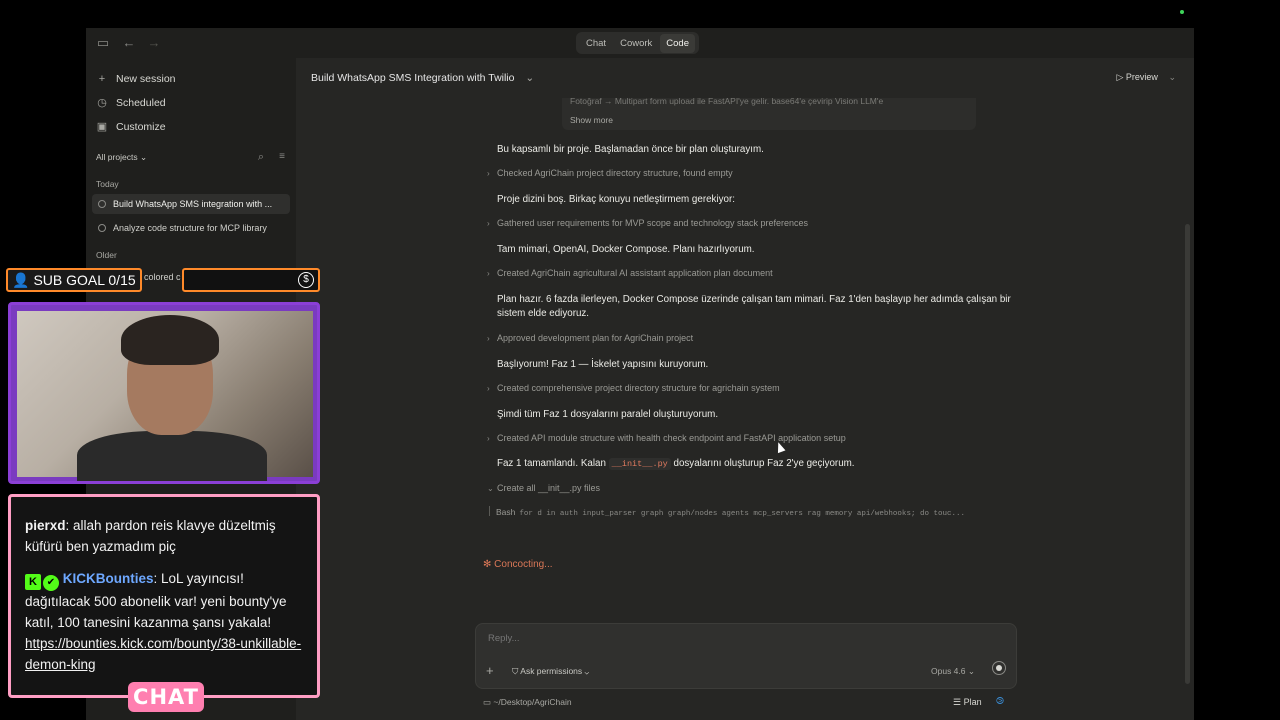 This screenshot has width=1280, height=720. Describe the element at coordinates (543, 488) in the screenshot. I see `tool-step-expanded: ⌄ Create all __init__.py files` at that location.